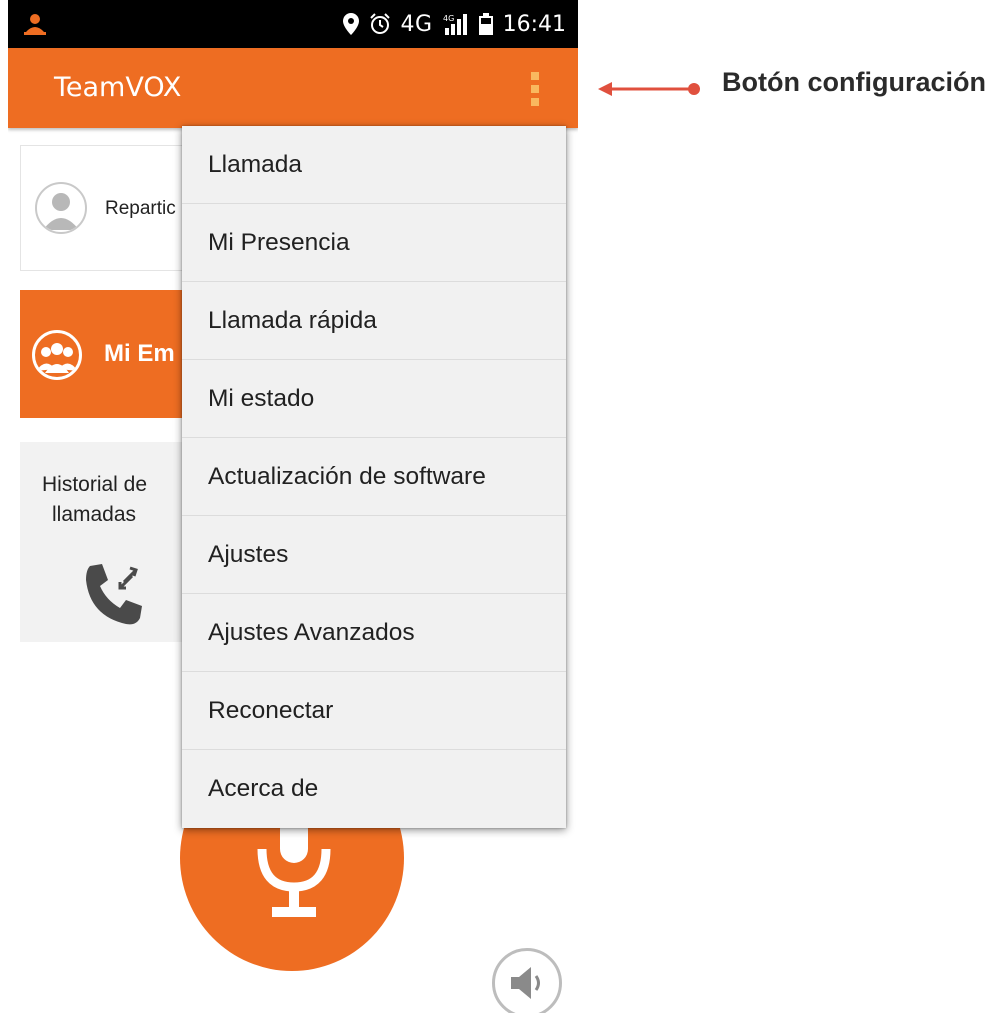 The image size is (1003, 1013). Describe the element at coordinates (140, 208) in the screenshot. I see `contact-name: Repartic` at that location.